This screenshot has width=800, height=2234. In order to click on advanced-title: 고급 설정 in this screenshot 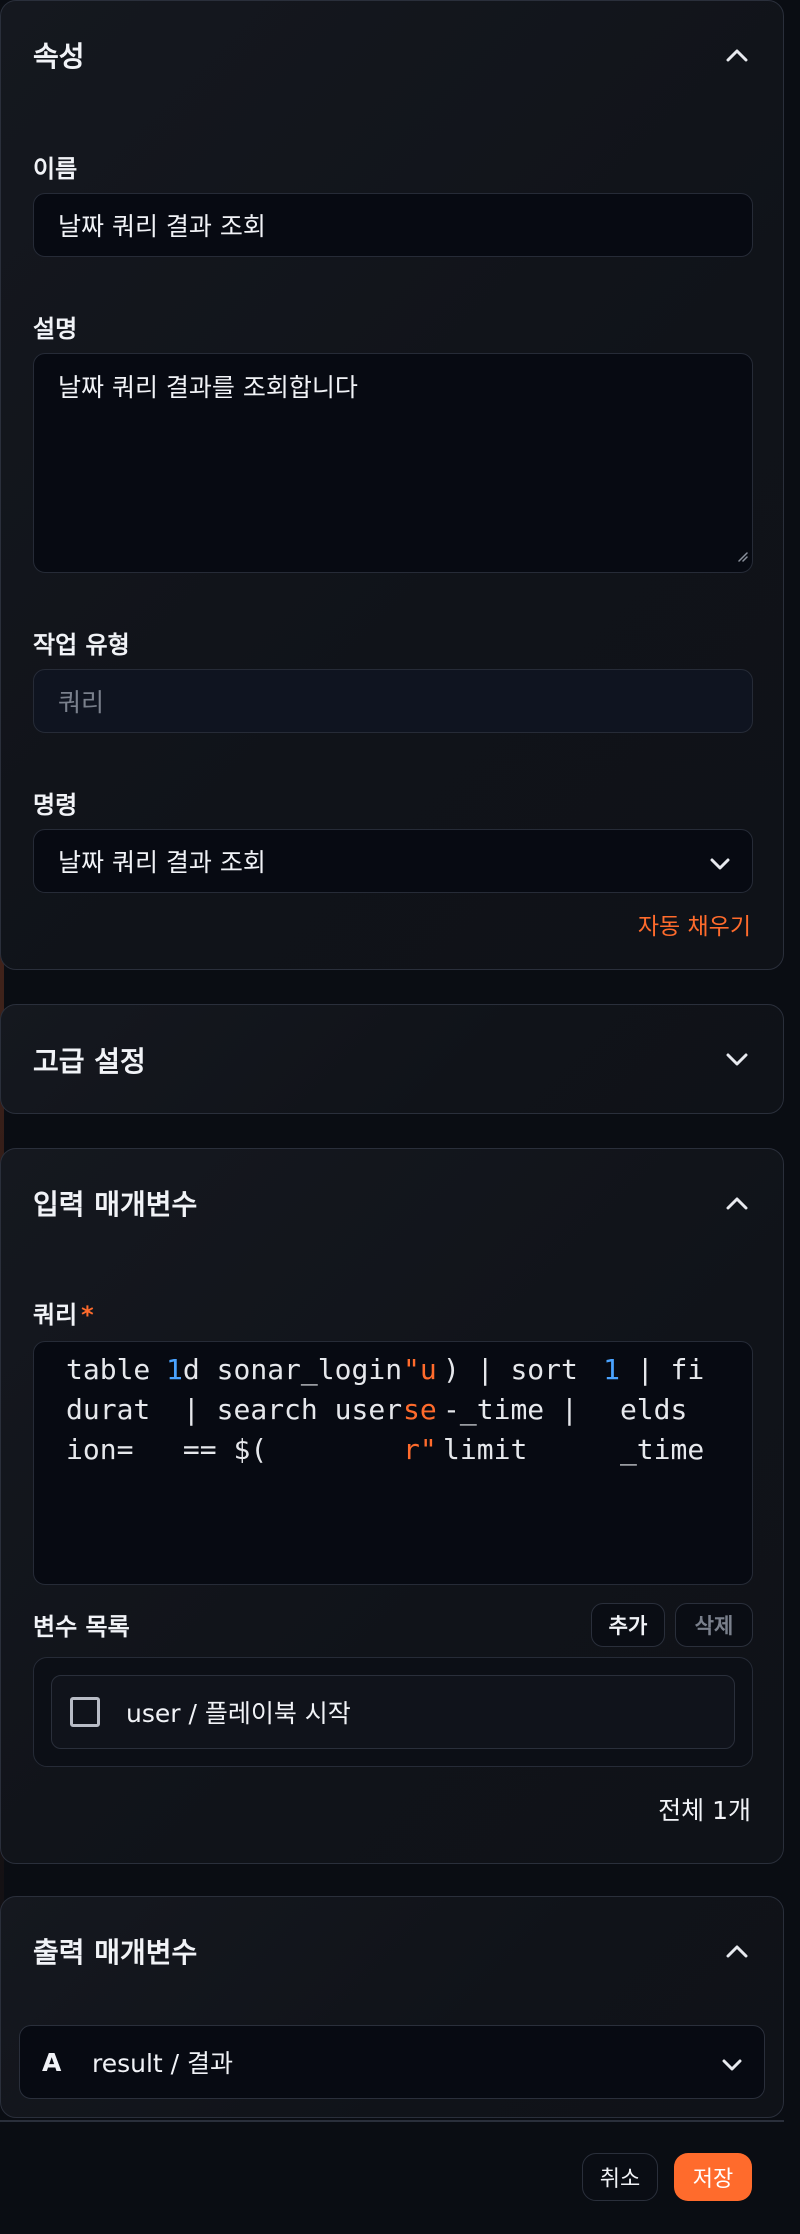, I will do `click(89, 1061)`.